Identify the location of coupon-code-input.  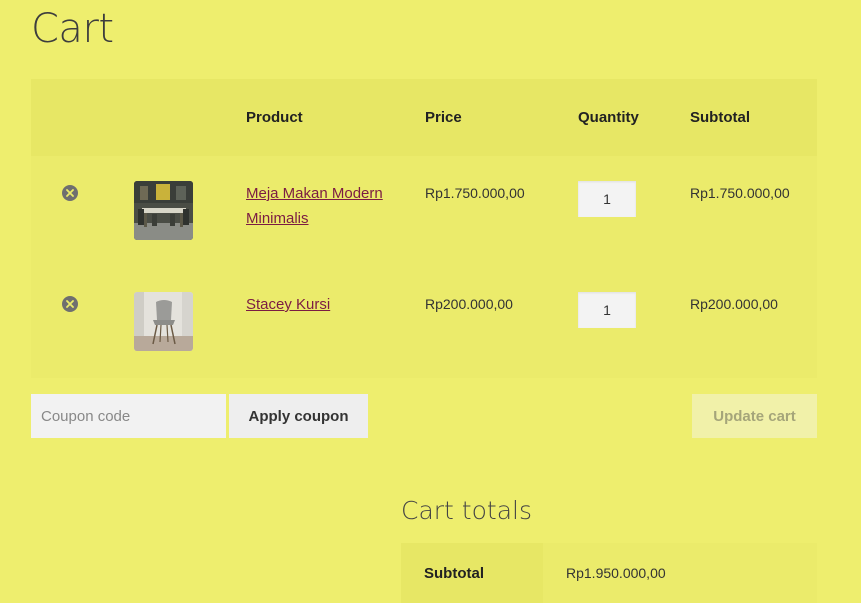
(128, 416).